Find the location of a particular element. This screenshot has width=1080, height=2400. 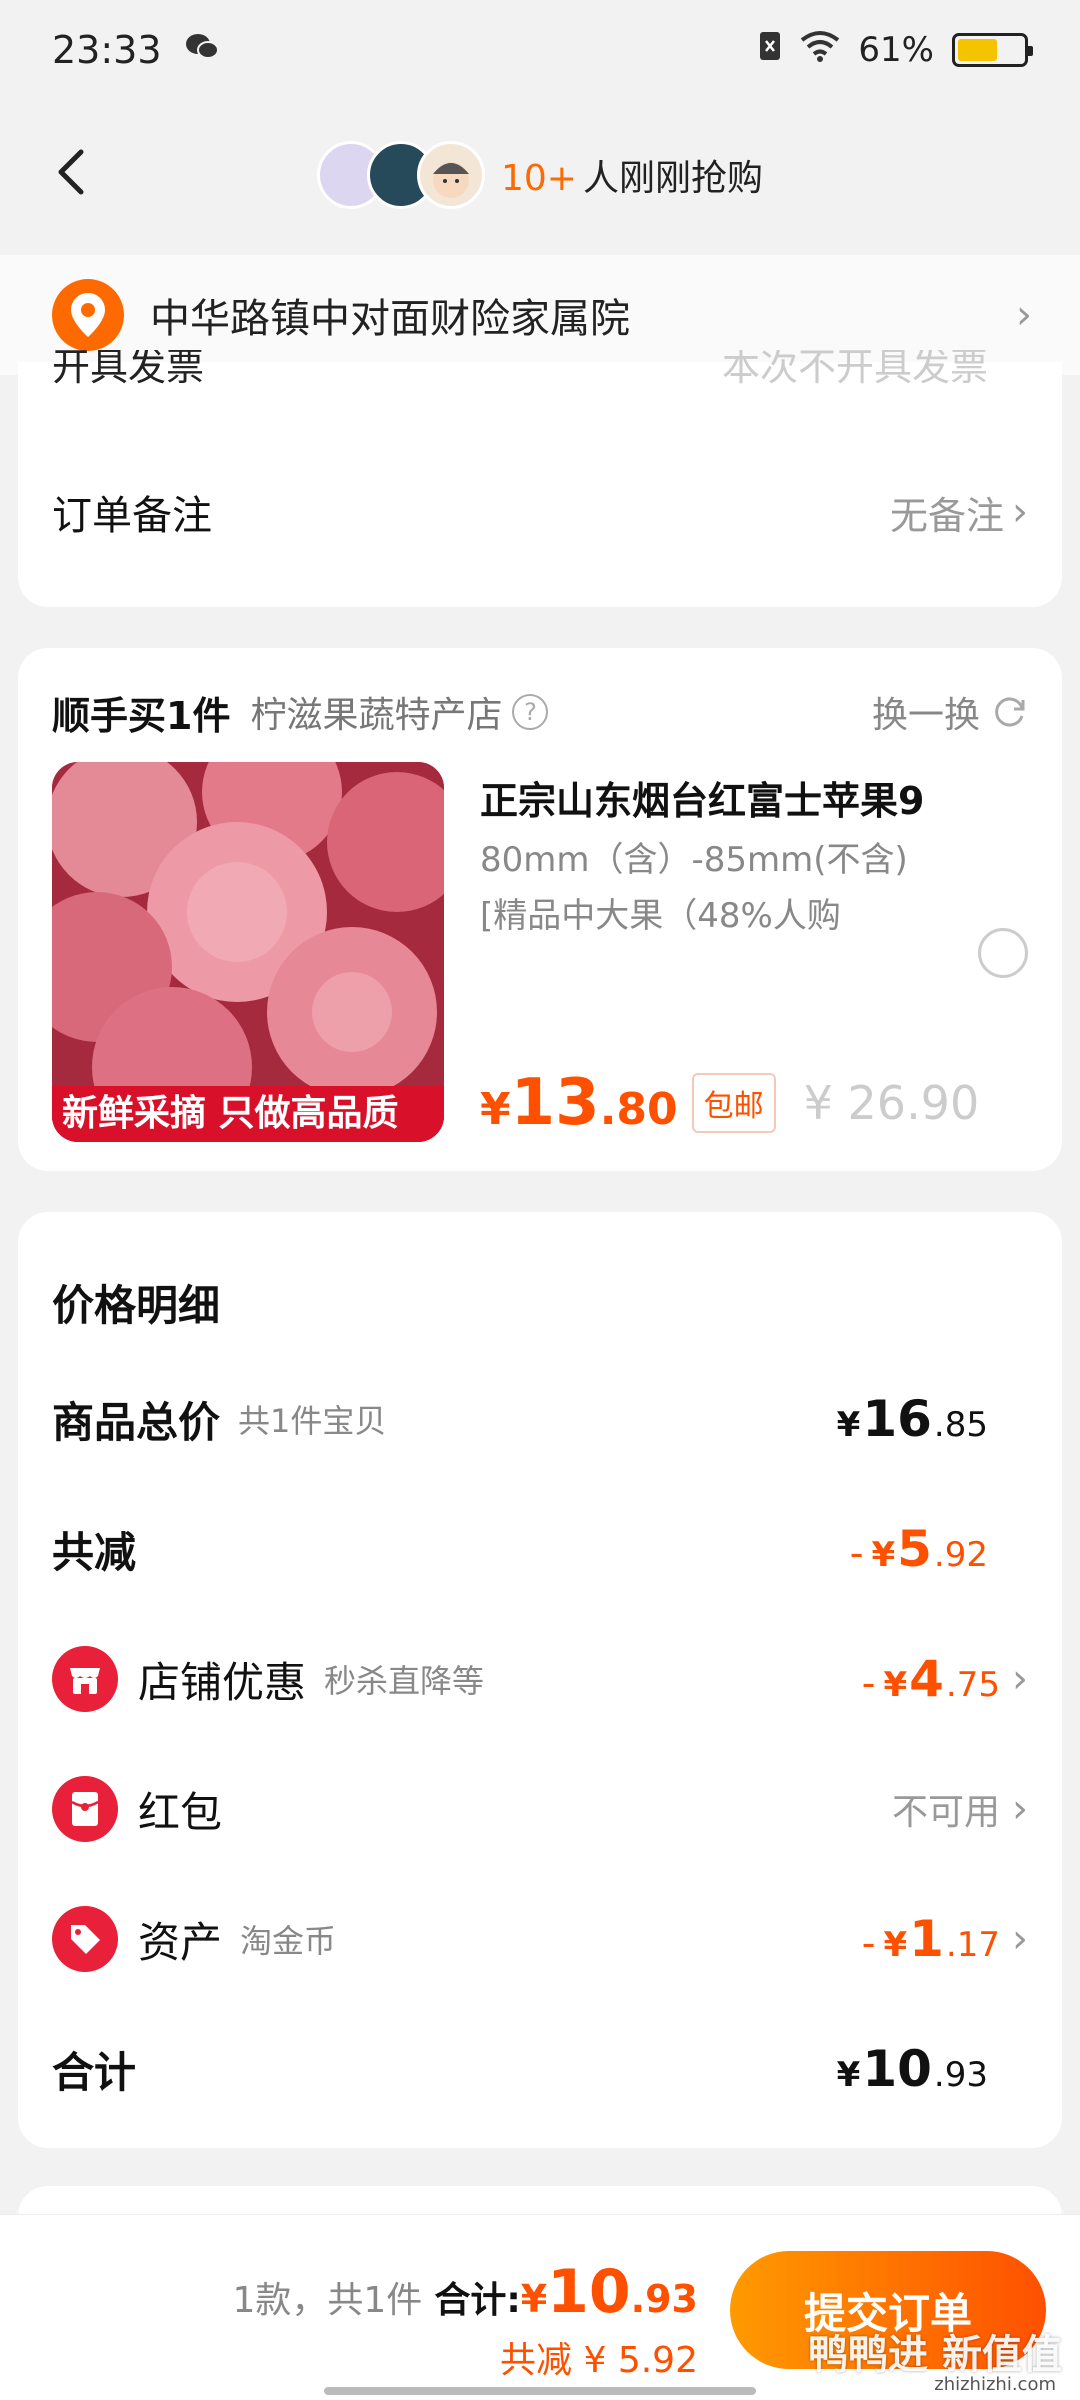

red-packet-row: 红包 不可用 › is located at coordinates (540, 1809).